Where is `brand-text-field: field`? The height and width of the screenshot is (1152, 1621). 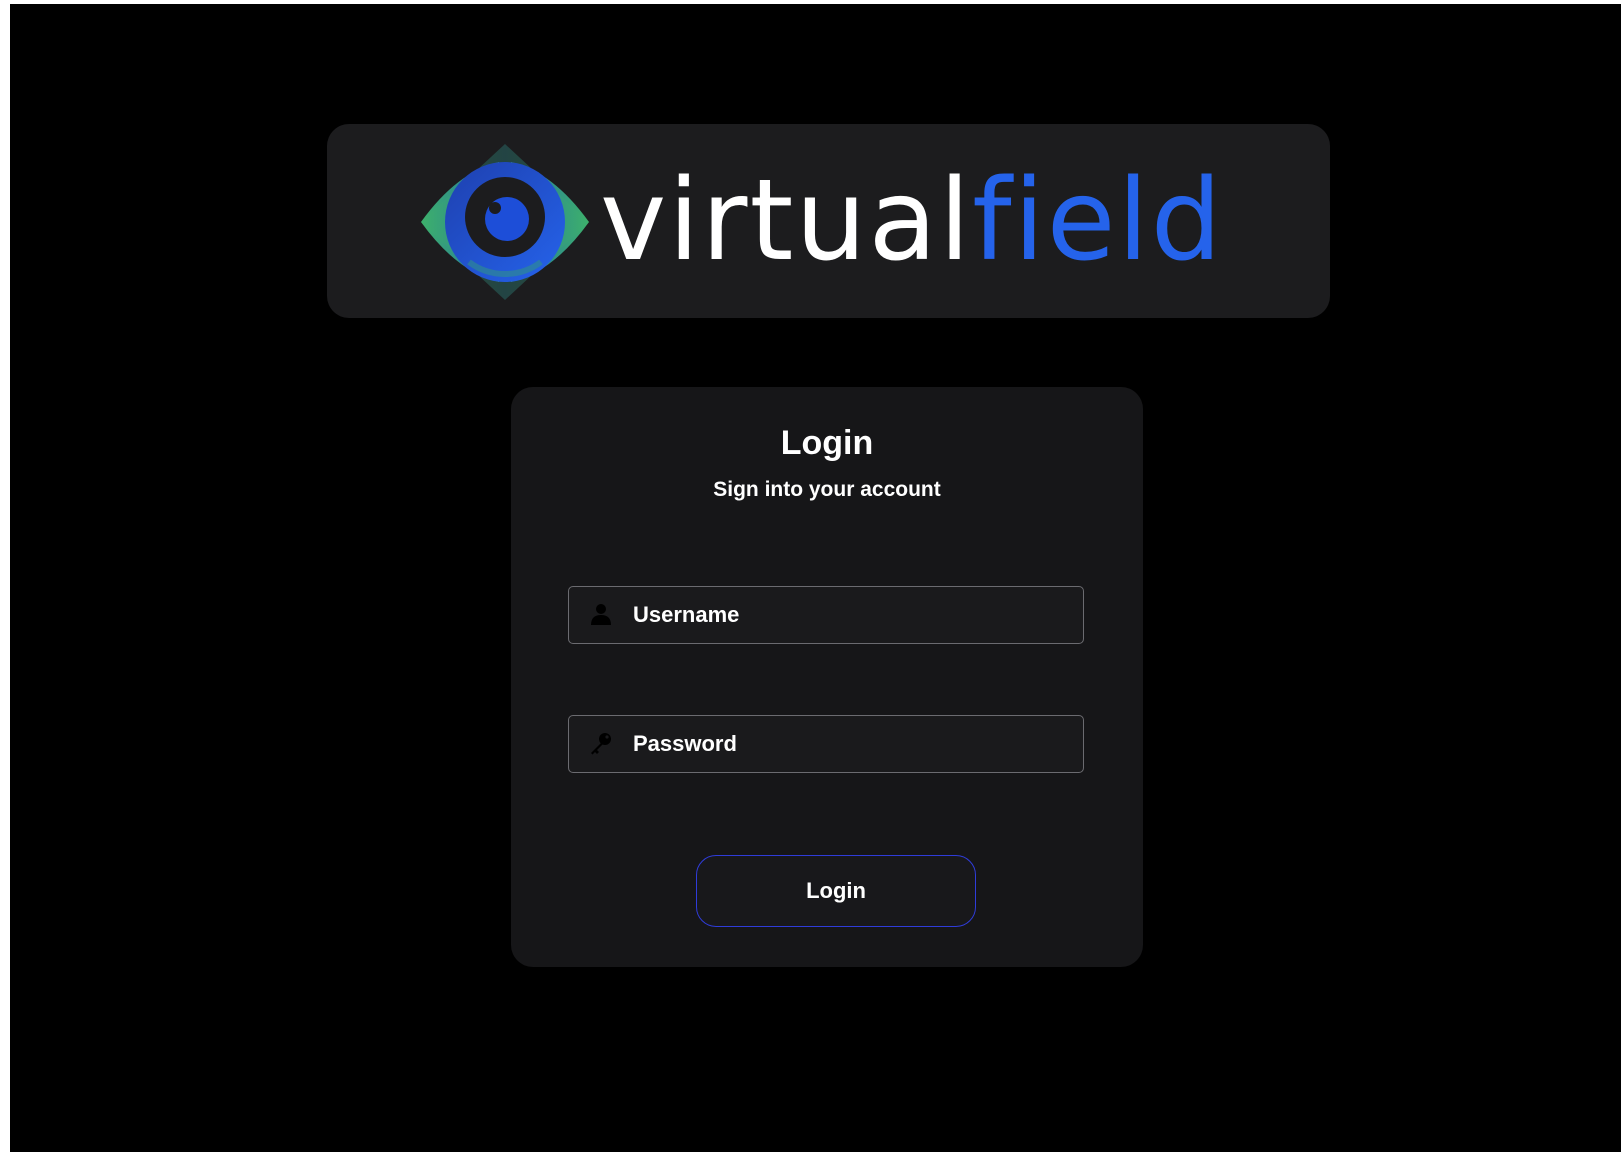 brand-text-field: field is located at coordinates (1098, 221).